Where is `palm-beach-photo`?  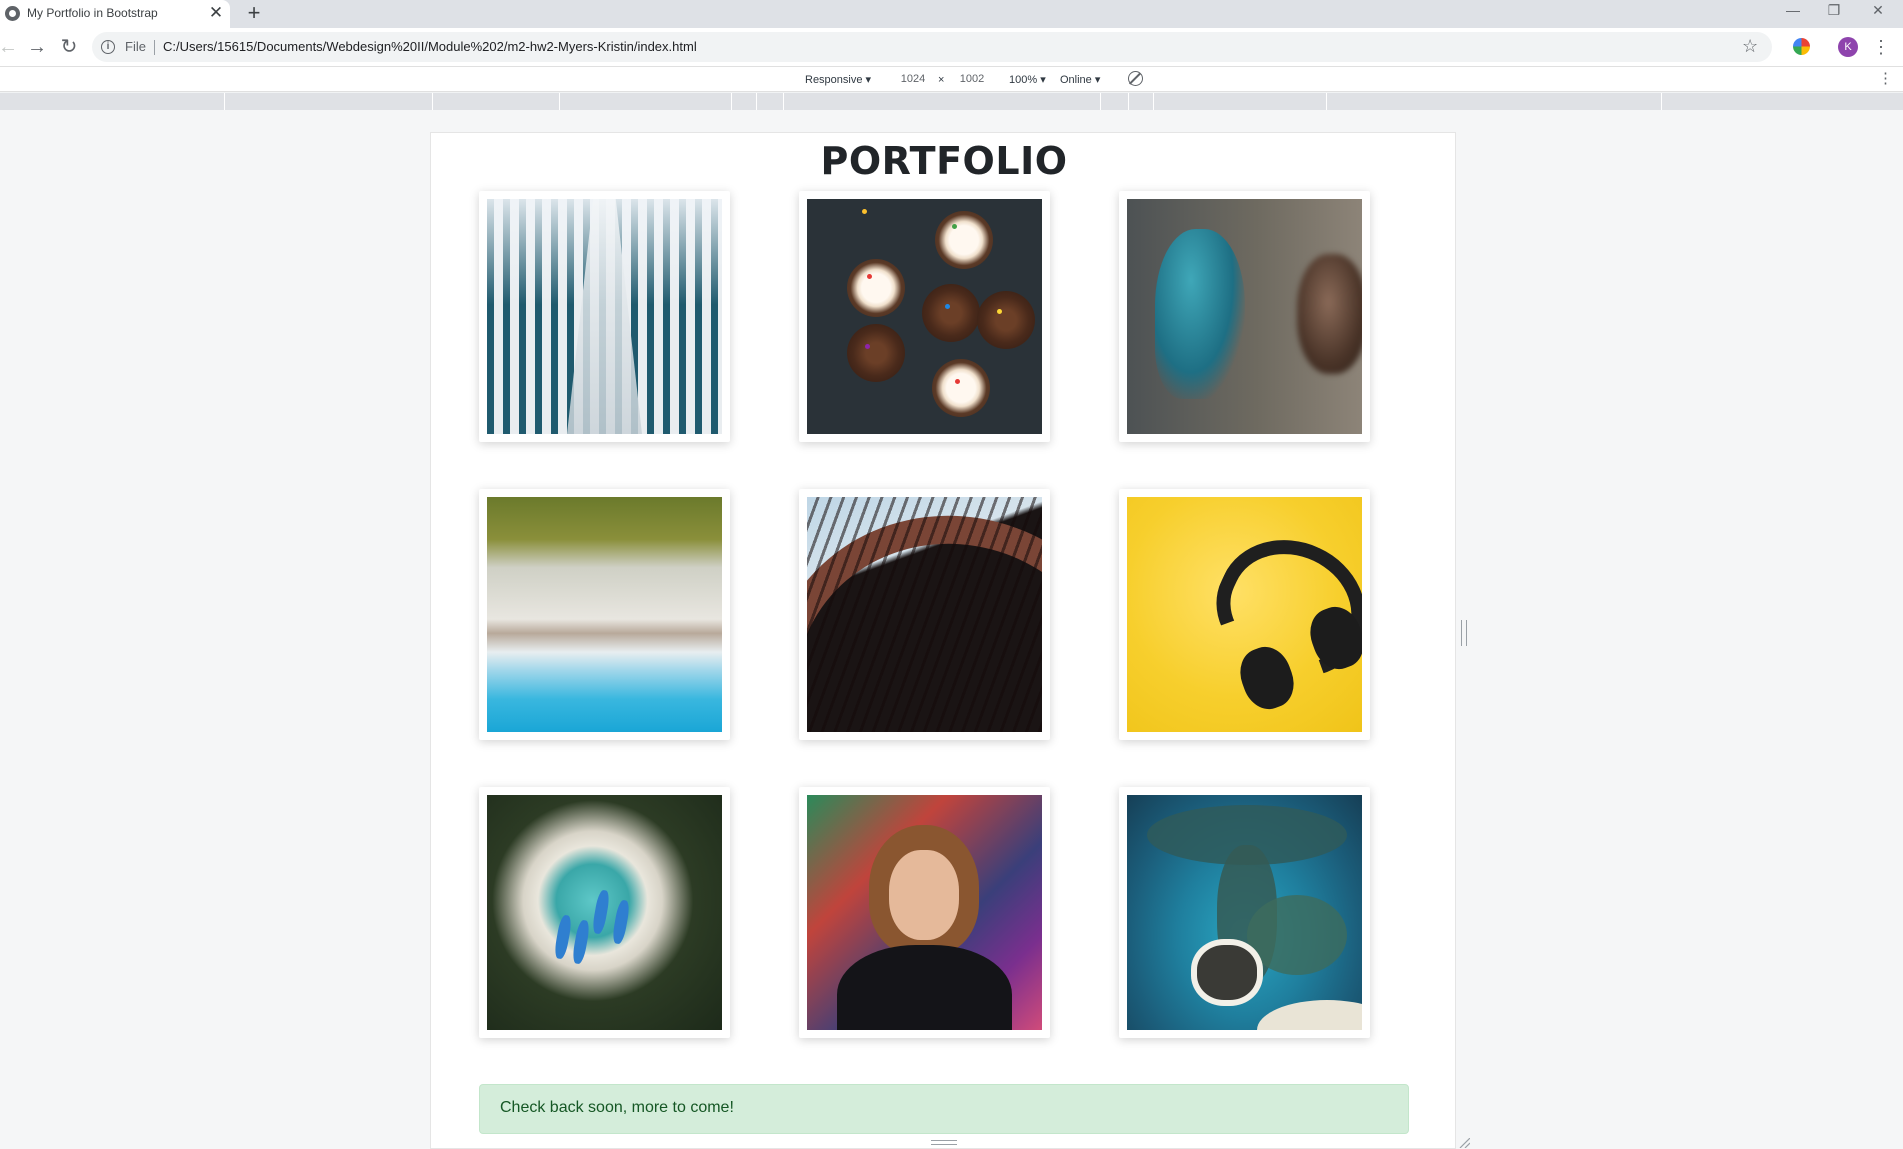 palm-beach-photo is located at coordinates (604, 912).